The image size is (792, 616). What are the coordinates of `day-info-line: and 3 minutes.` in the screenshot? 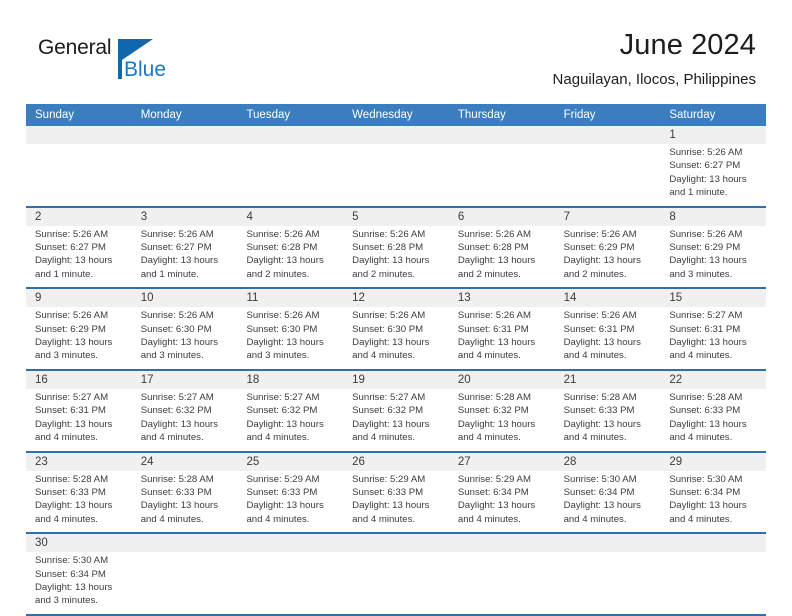 It's located at (66, 356).